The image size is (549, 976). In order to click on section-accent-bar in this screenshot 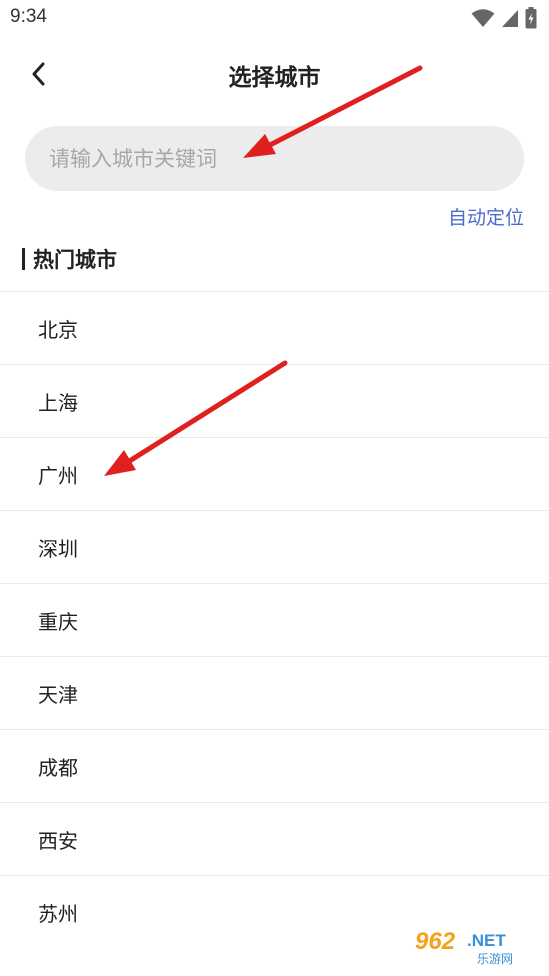, I will do `click(23, 259)`.